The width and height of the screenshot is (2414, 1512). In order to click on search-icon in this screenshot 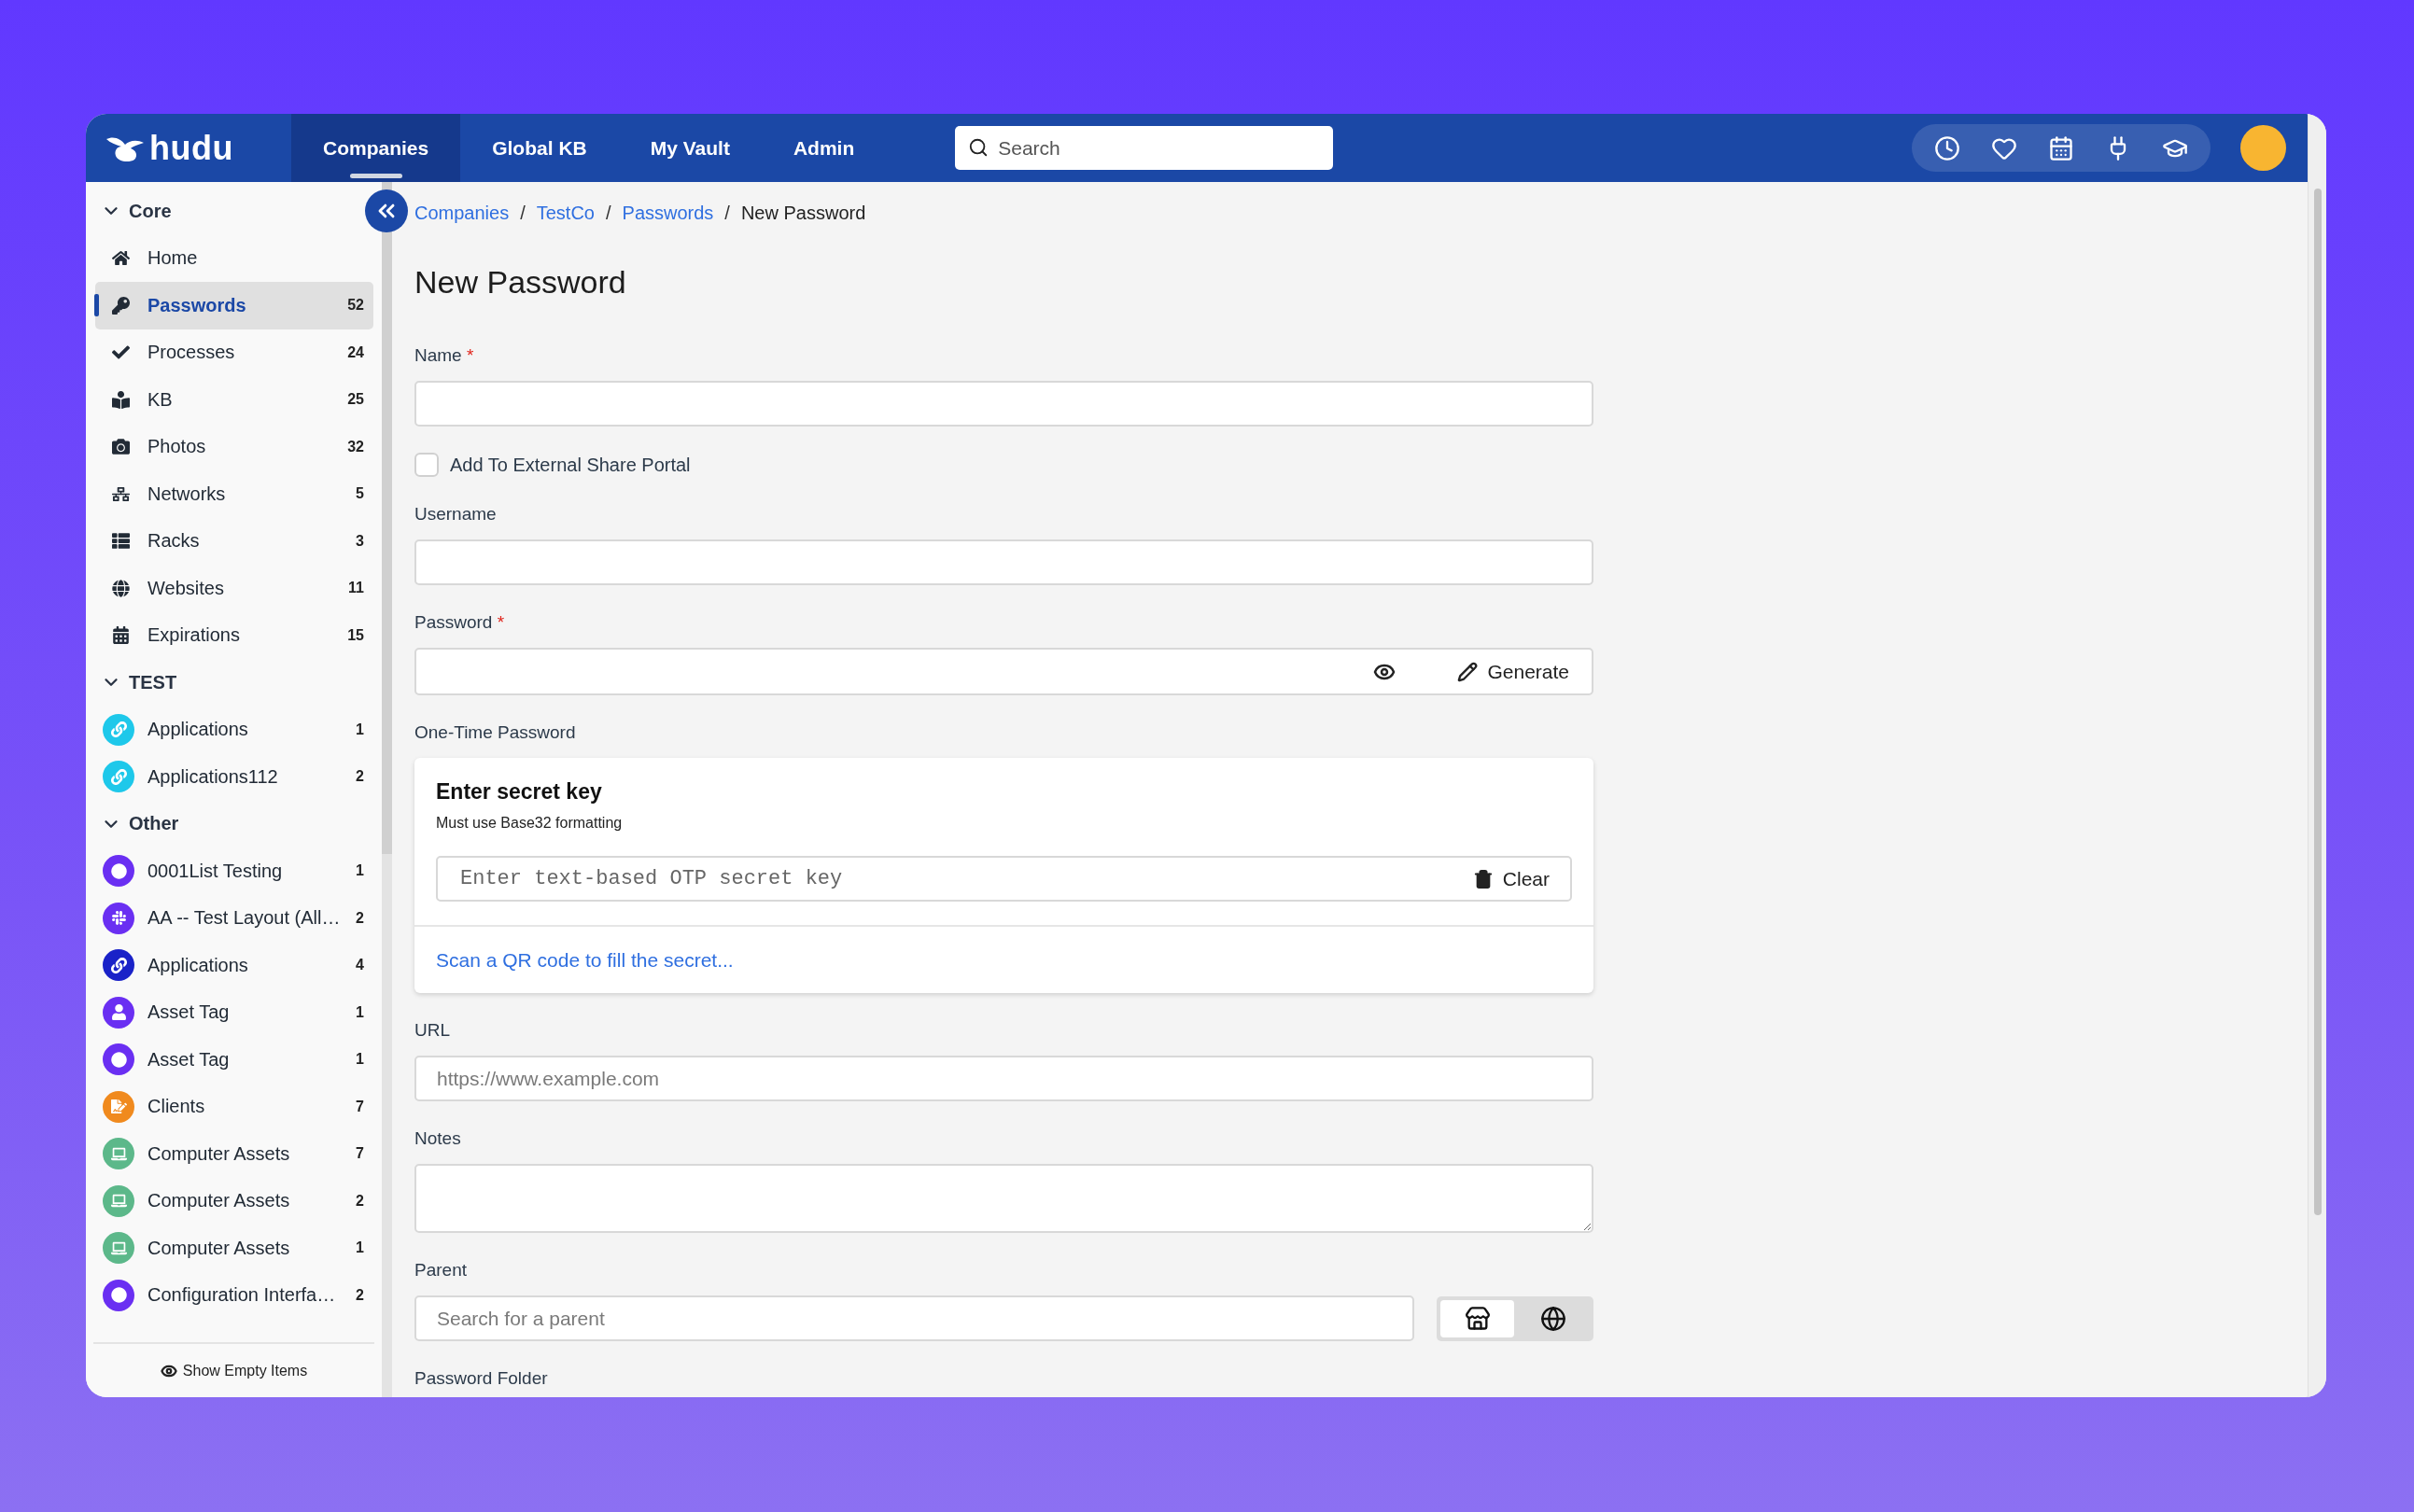, I will do `click(978, 147)`.